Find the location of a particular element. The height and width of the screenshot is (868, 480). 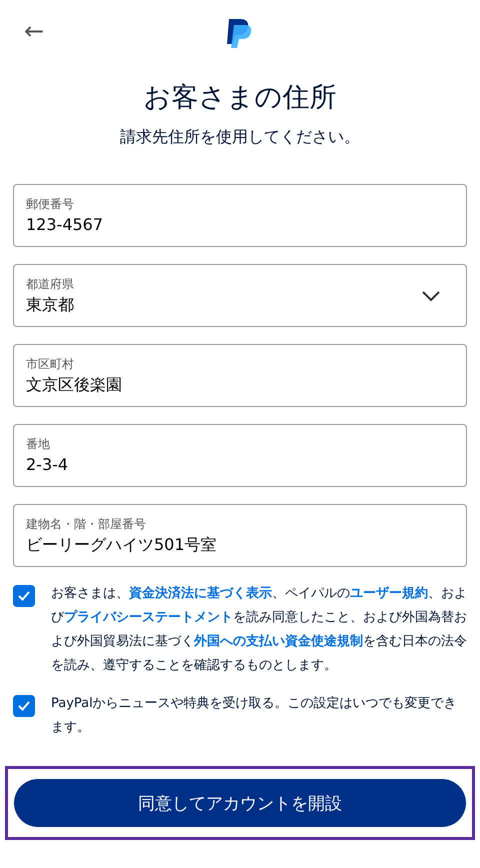

back-button: ← is located at coordinates (34, 31).